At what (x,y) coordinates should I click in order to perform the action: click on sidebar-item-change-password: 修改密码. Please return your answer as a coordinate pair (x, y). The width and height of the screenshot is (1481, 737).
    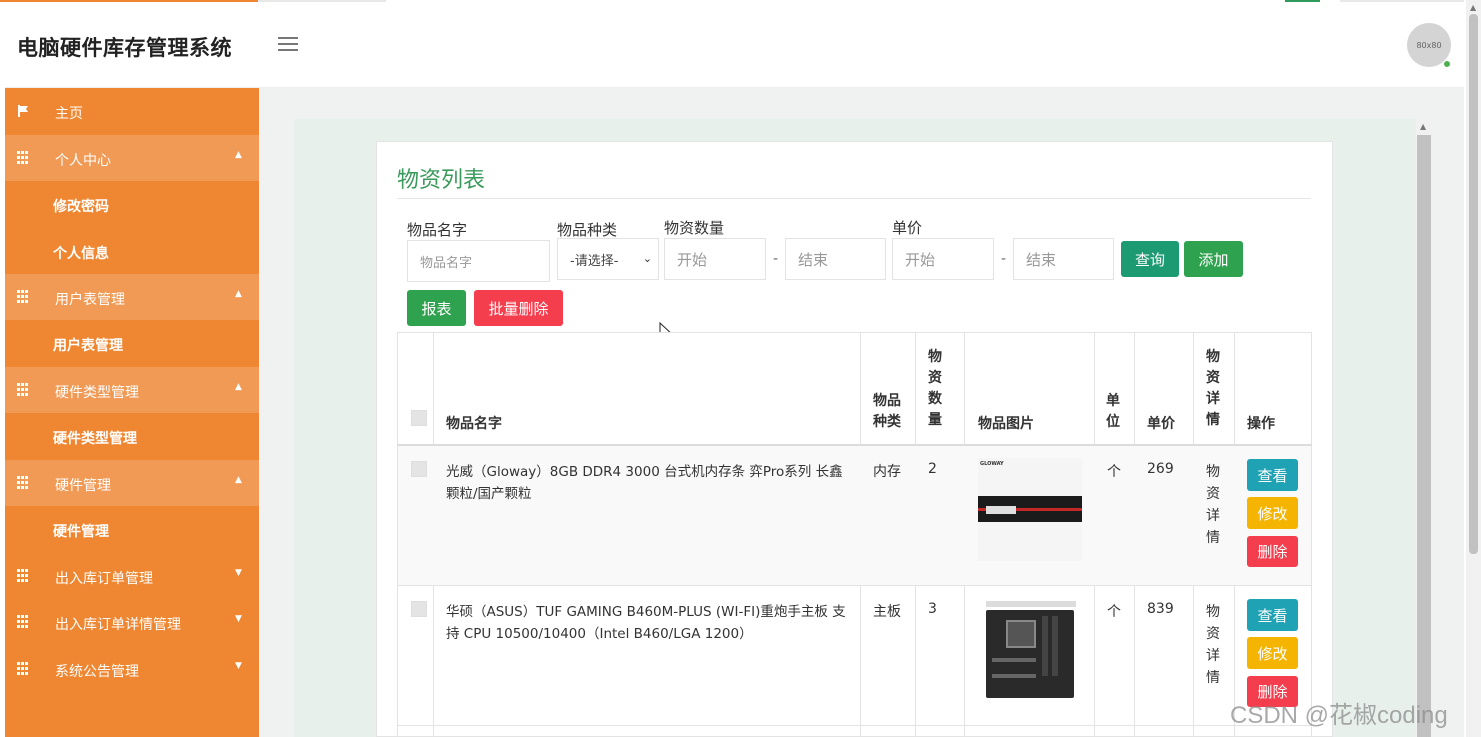
    Looking at the image, I should click on (132, 204).